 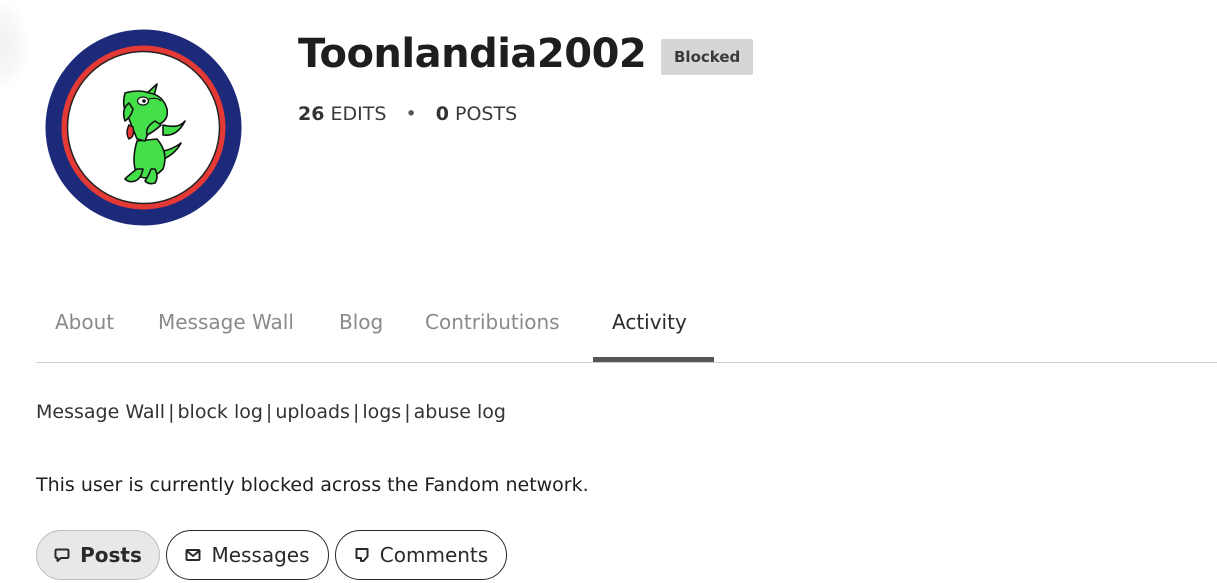 I want to click on tab-message-wall: Message Wall, so click(x=226, y=322).